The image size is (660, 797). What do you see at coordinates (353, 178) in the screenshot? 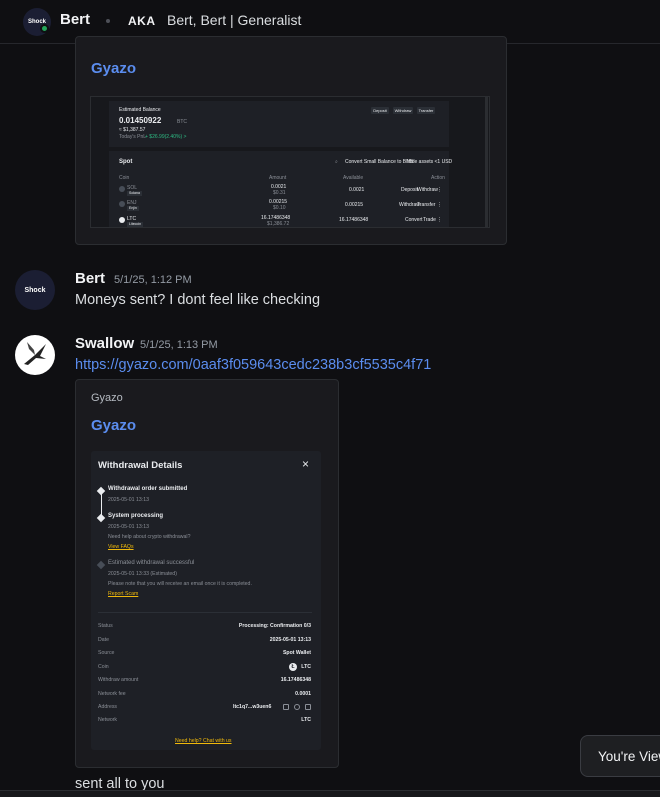
I see `col-available: Available` at bounding box center [353, 178].